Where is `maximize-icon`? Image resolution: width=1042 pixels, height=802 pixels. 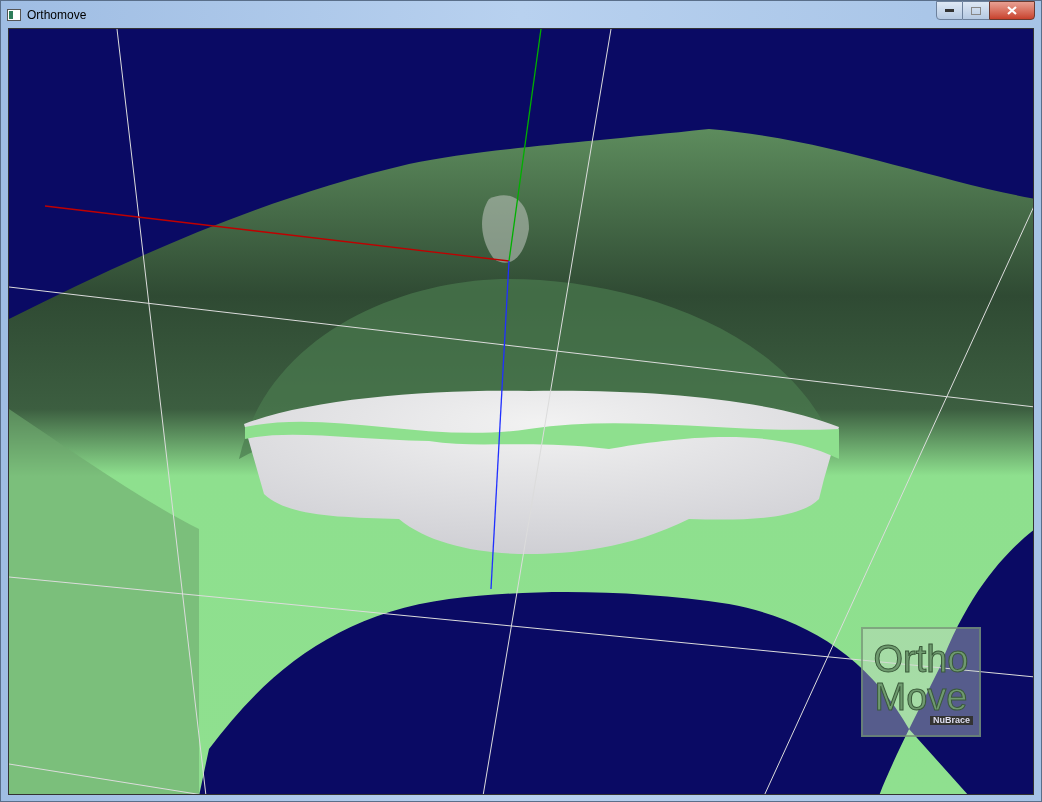
maximize-icon is located at coordinates (976, 10).